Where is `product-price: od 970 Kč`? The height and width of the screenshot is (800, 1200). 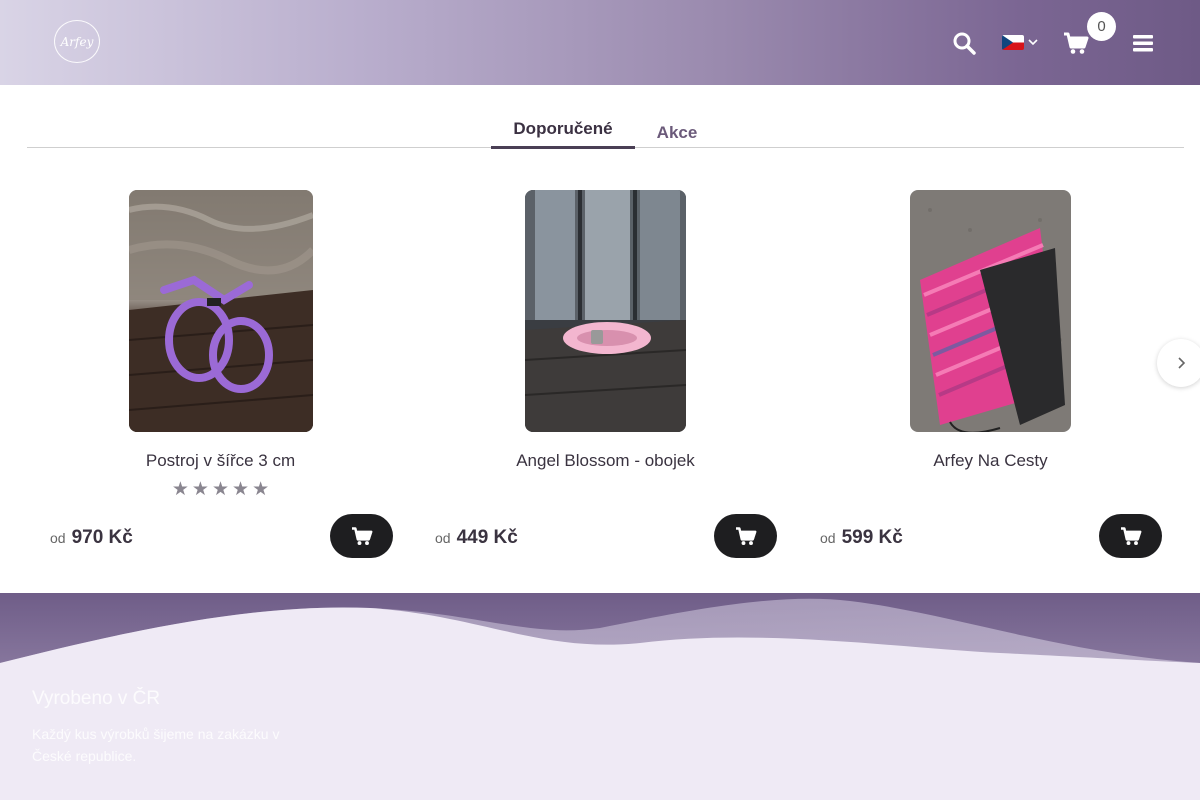 product-price: od 970 Kč is located at coordinates (91, 538).